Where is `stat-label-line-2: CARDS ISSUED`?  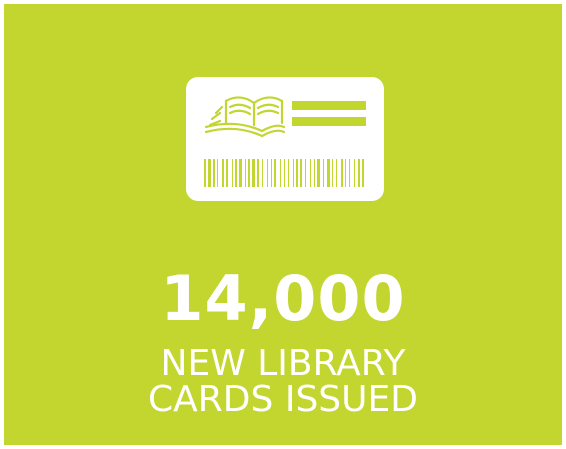 stat-label-line-2: CARDS ISSUED is located at coordinates (283, 399).